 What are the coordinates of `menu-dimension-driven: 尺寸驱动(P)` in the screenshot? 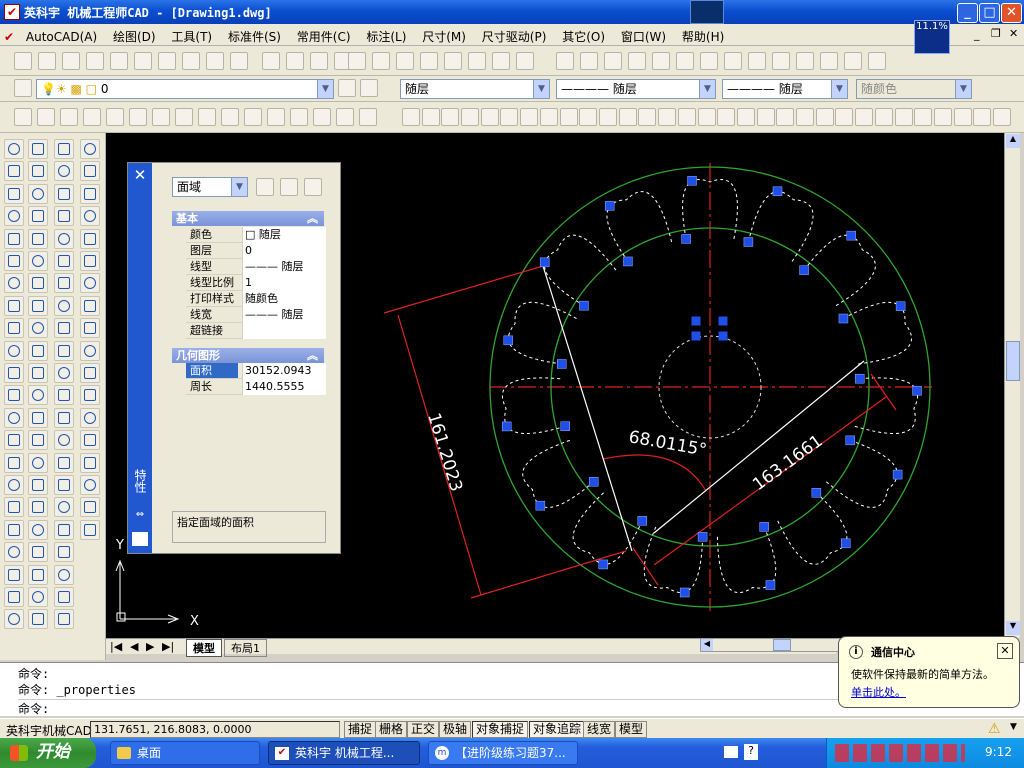 It's located at (514, 35).